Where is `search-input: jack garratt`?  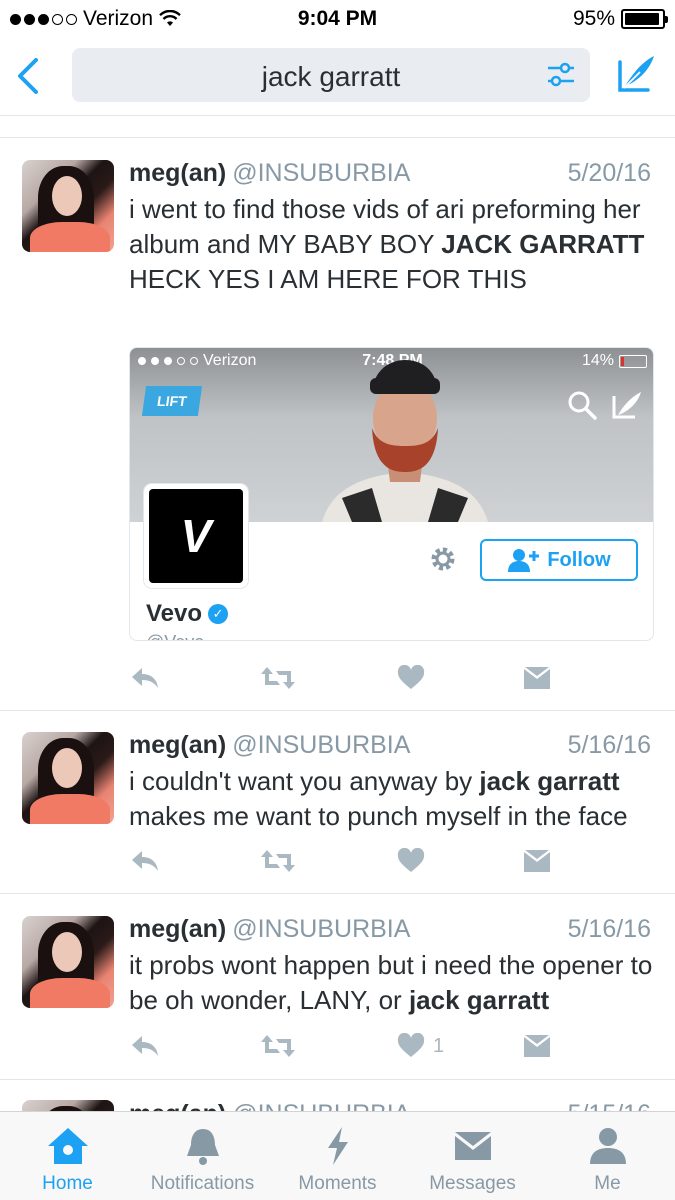
search-input: jack garratt is located at coordinates (331, 75).